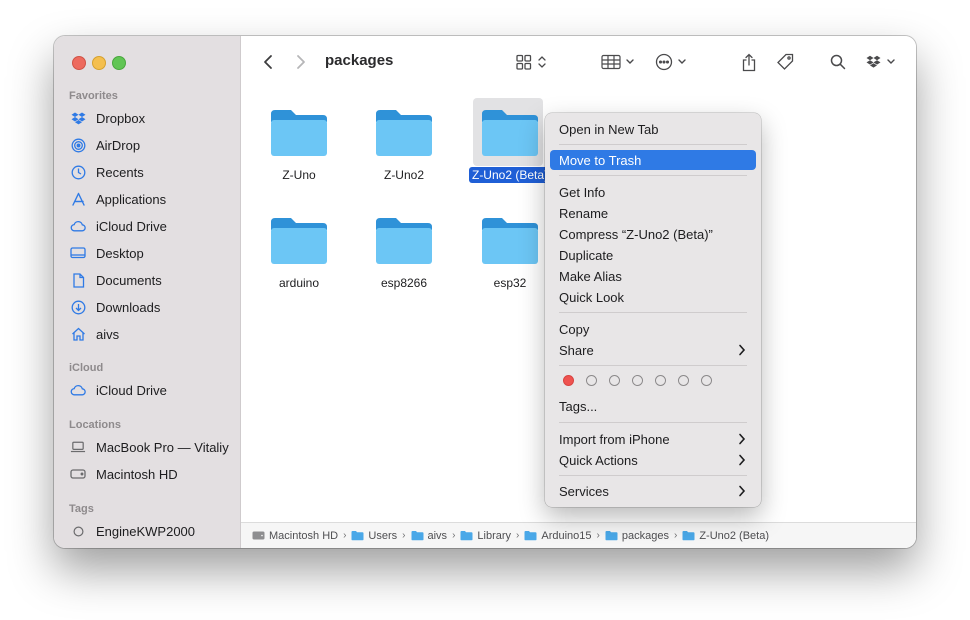 This screenshot has width=970, height=620. I want to click on menu-item-open-new-tab: Open in New Tab, so click(653, 129).